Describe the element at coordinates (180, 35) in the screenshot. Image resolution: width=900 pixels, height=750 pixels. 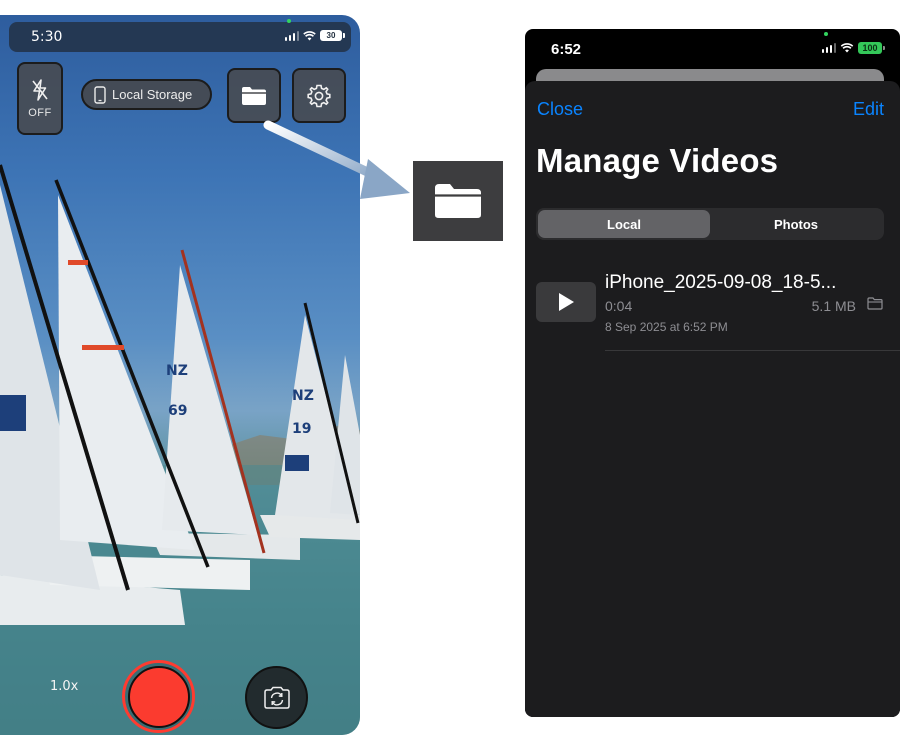
I see `status-bar: 5:30 30` at that location.